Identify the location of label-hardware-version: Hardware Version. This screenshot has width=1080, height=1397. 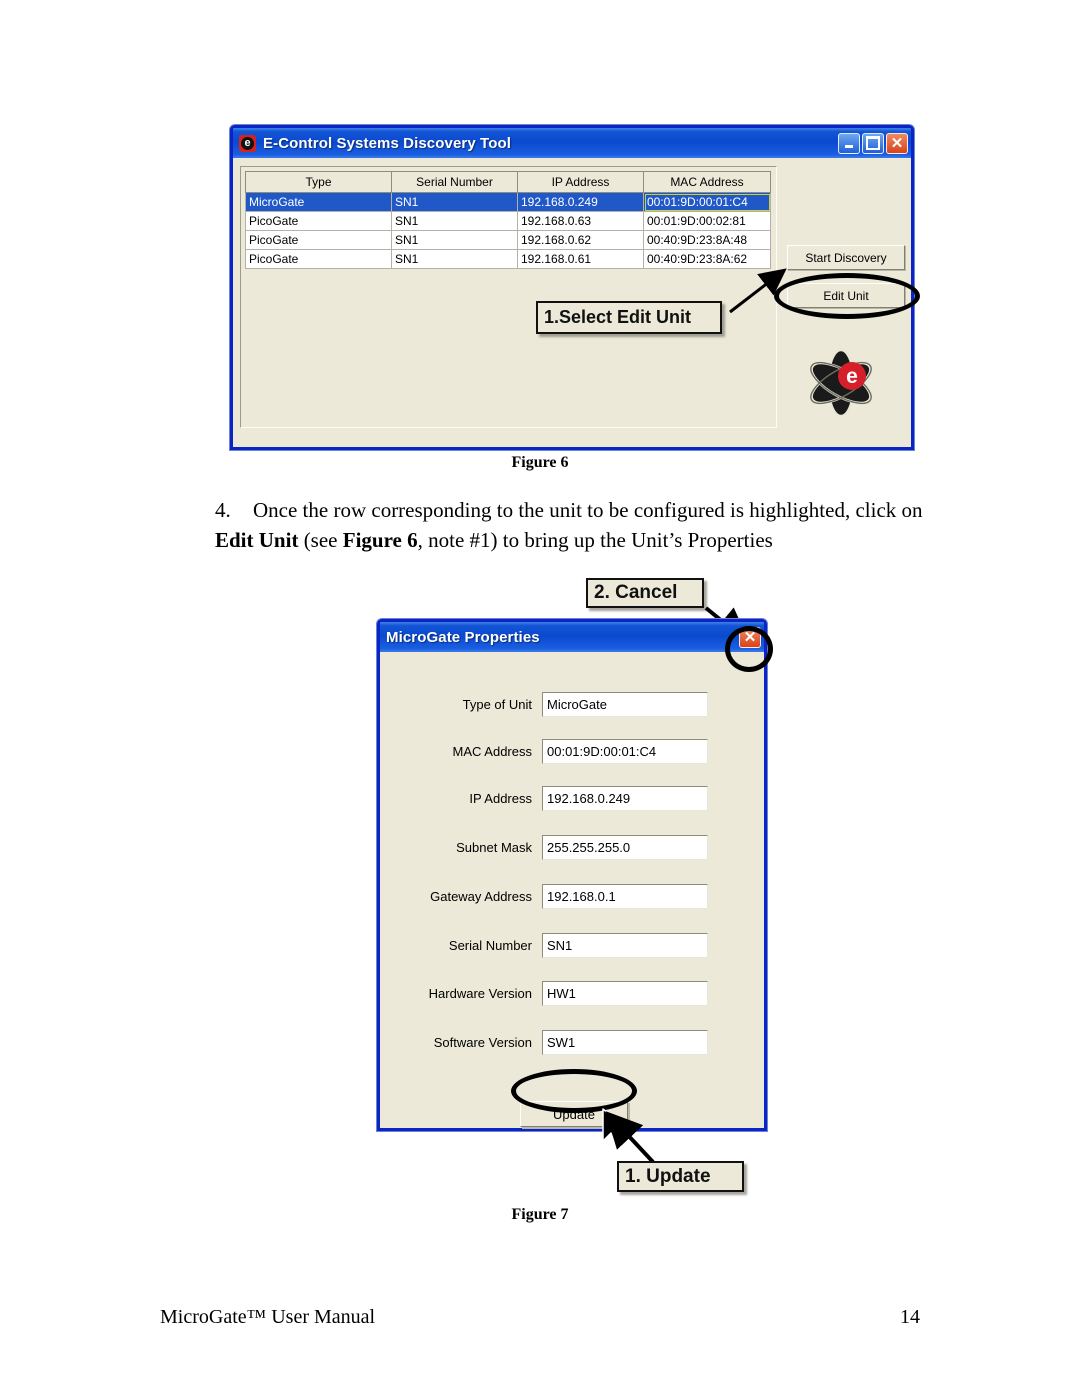
(480, 993).